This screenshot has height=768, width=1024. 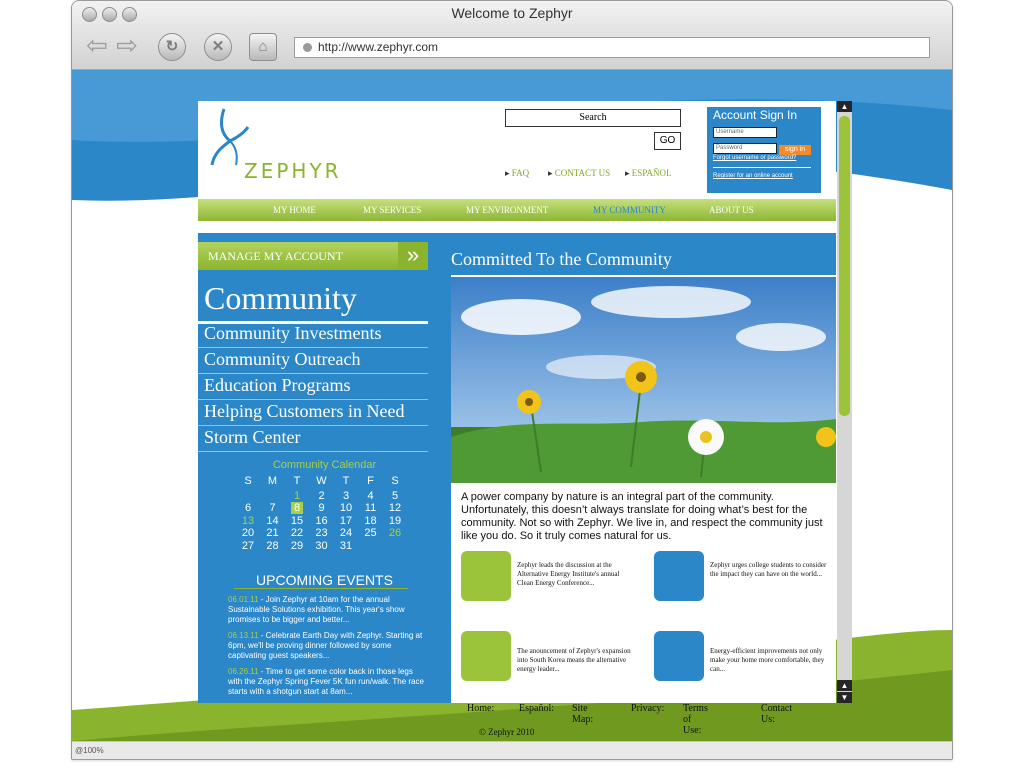 What do you see at coordinates (776, 714) in the screenshot?
I see `footer-contact-link: Contact Us` at bounding box center [776, 714].